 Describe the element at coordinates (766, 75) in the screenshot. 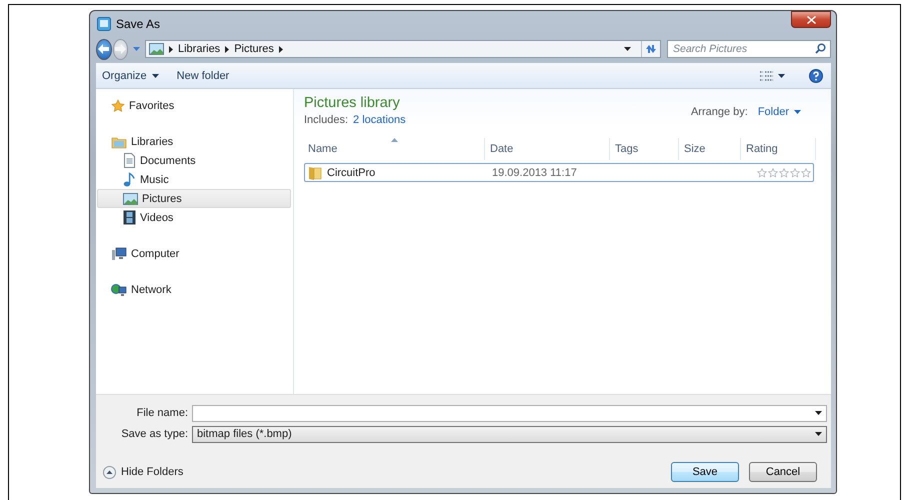

I see `list-view-icon` at that location.